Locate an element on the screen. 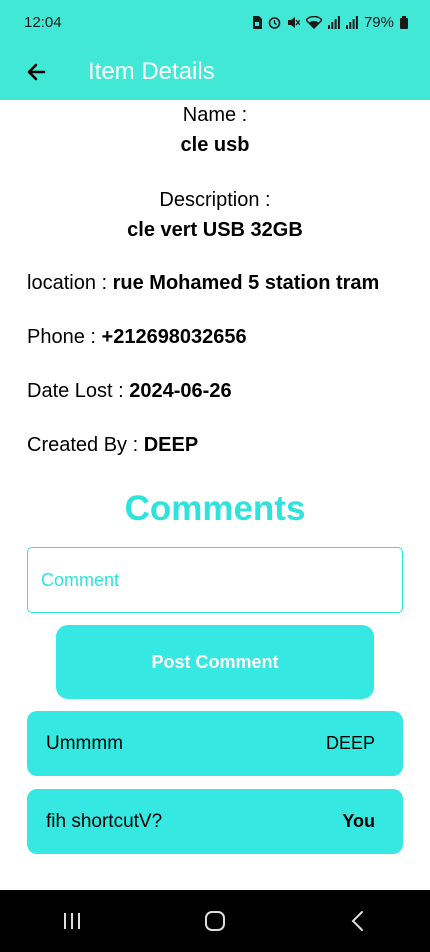 The height and width of the screenshot is (952, 430). status-time: 12:04 is located at coordinates (43, 22).